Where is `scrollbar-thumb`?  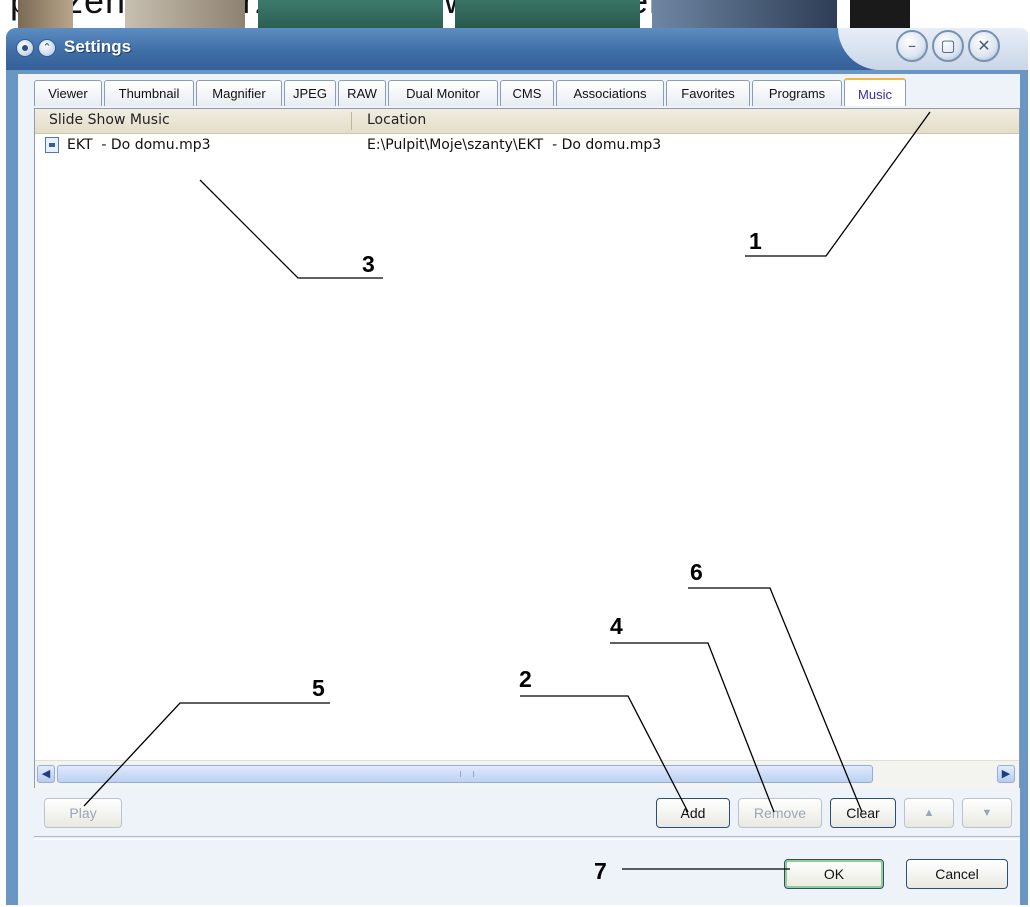
scrollbar-thumb is located at coordinates (465, 774).